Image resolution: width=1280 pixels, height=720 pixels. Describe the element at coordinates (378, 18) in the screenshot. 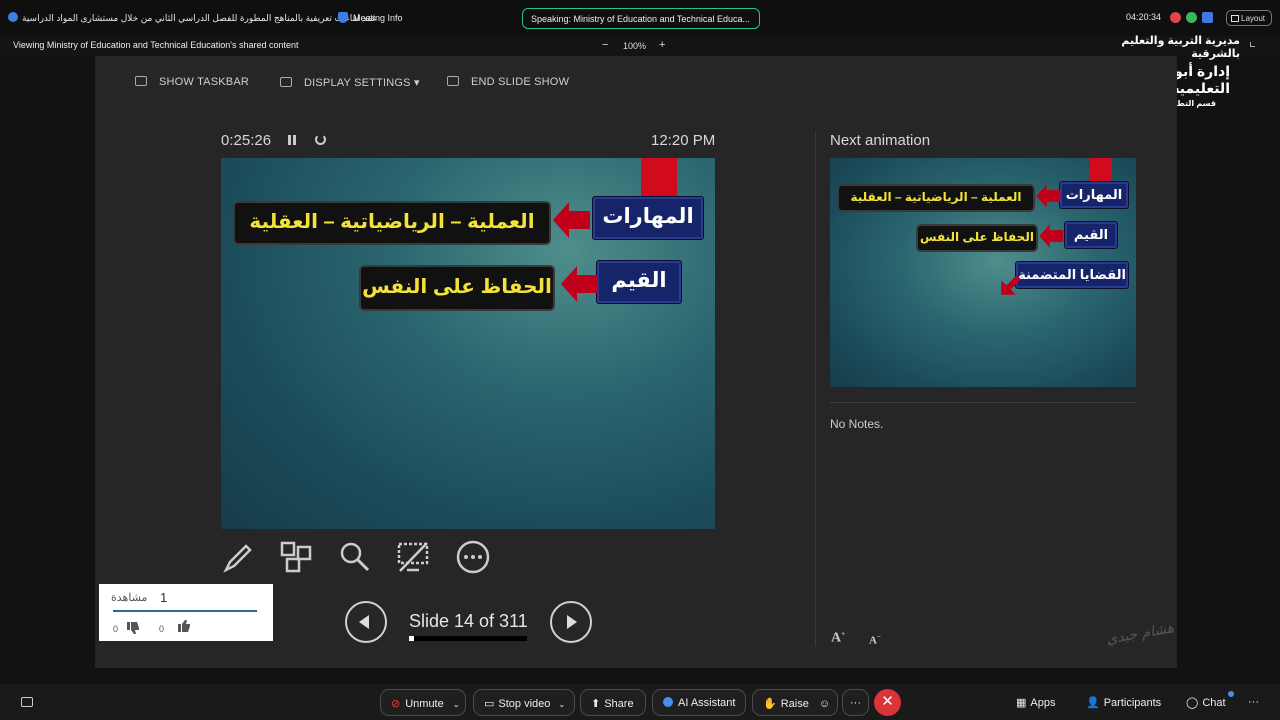

I see `meeting-info-label: Meeting Info` at that location.